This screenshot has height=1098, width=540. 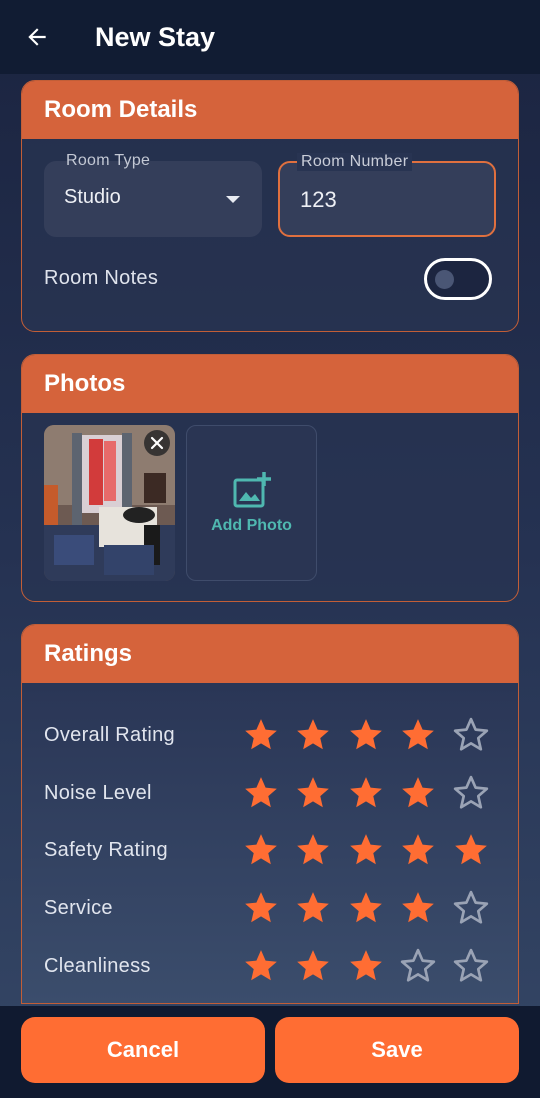 What do you see at coordinates (387, 195) in the screenshot?
I see `room-number-input: Room Number 123` at bounding box center [387, 195].